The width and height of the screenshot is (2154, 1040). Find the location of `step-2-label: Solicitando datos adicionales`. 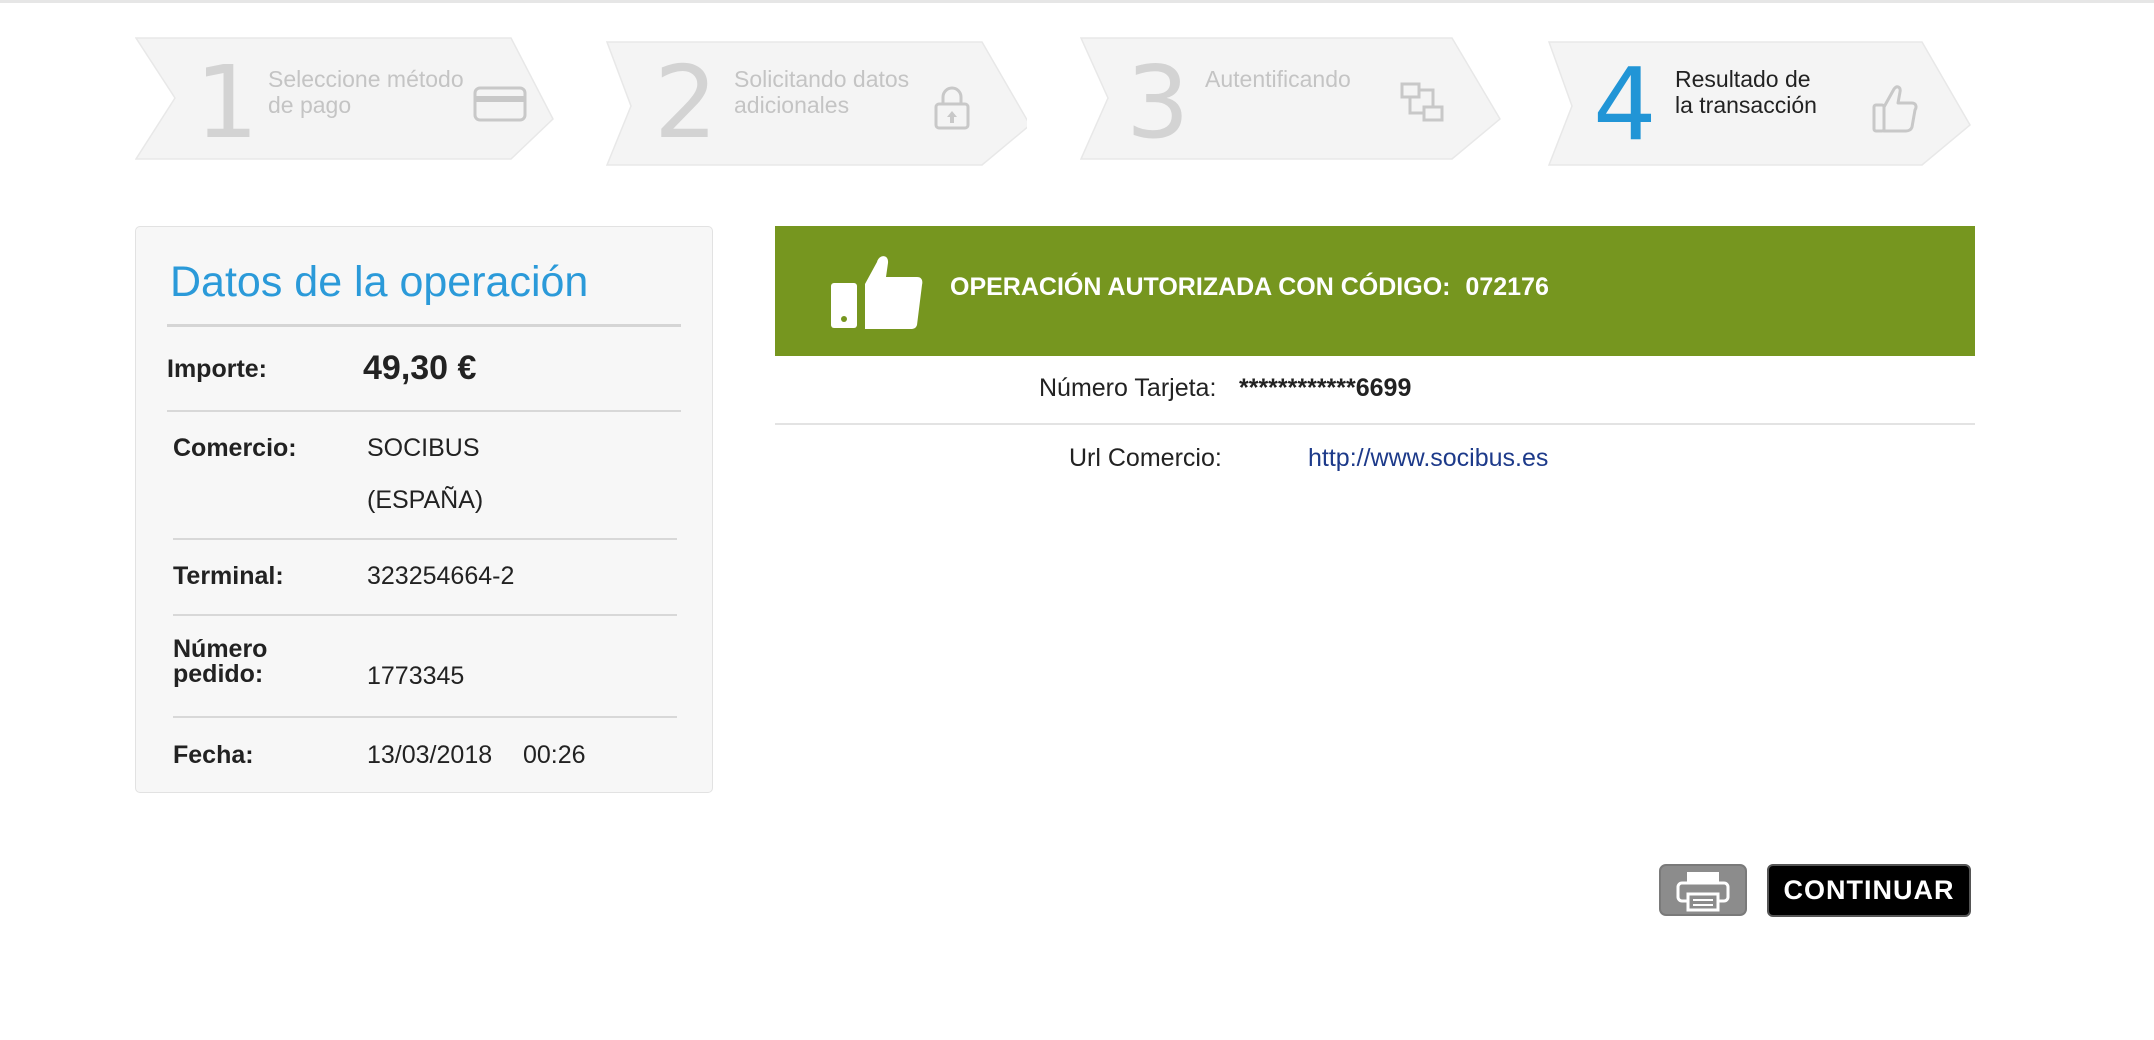

step-2-label: Solicitando datos adicionales is located at coordinates (822, 92).